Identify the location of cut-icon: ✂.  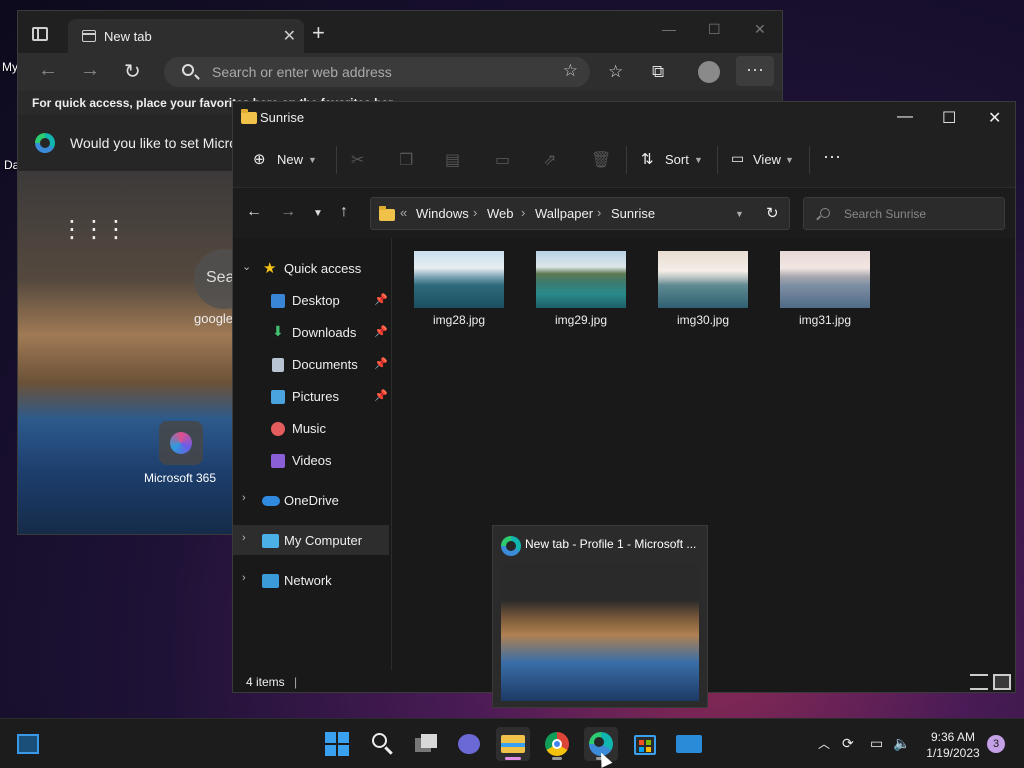
(357, 160).